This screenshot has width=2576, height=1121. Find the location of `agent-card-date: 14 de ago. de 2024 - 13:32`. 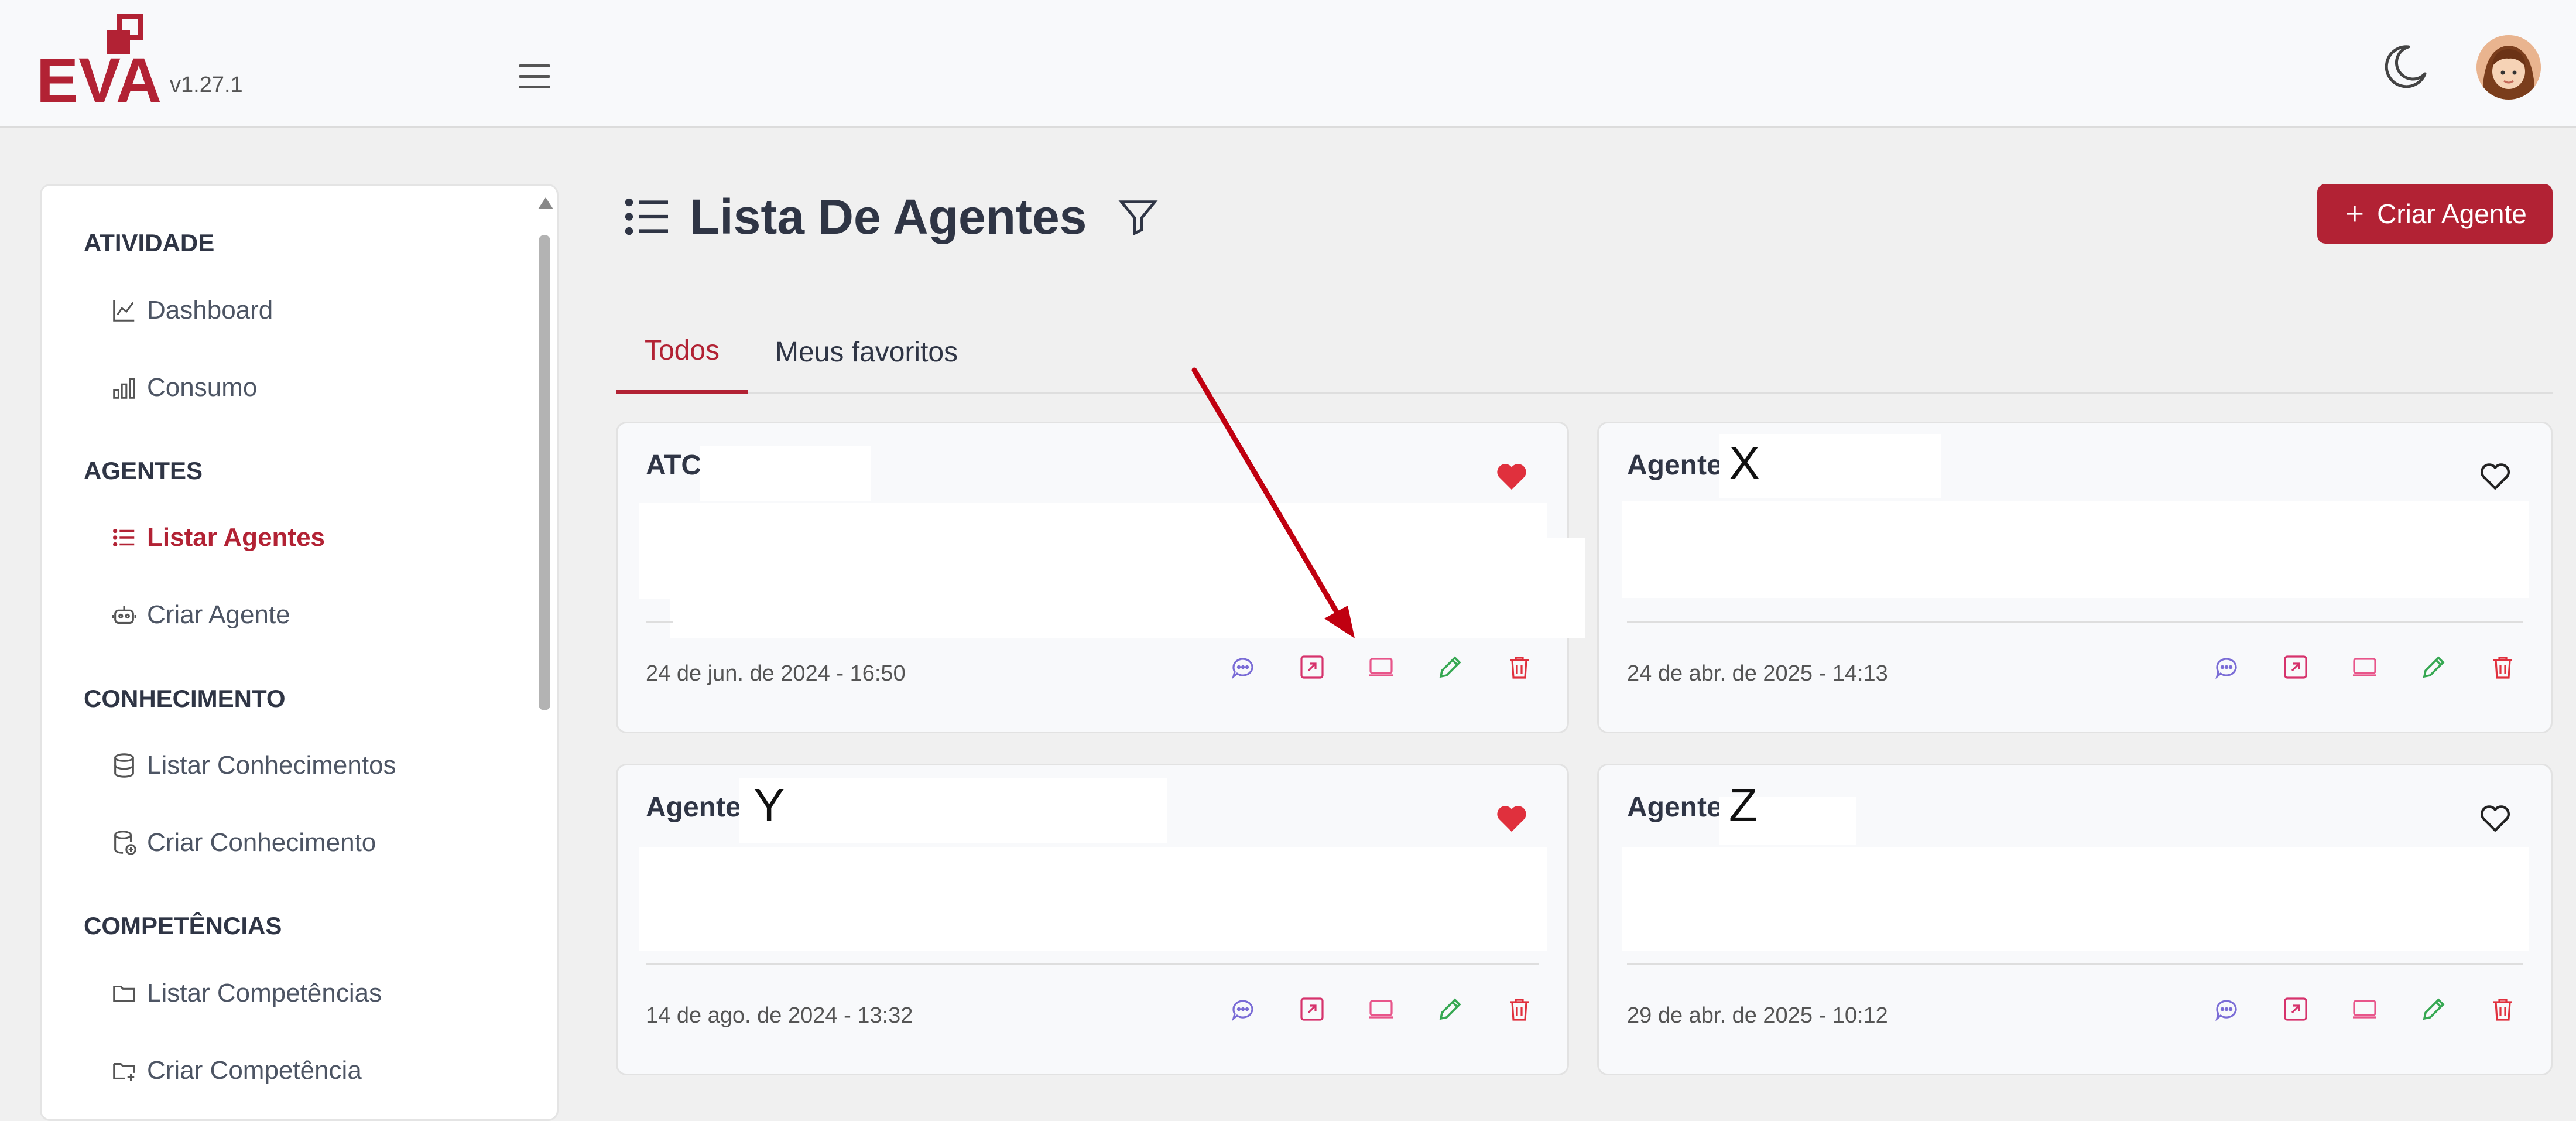

agent-card-date: 14 de ago. de 2024 - 13:32 is located at coordinates (779, 1015).